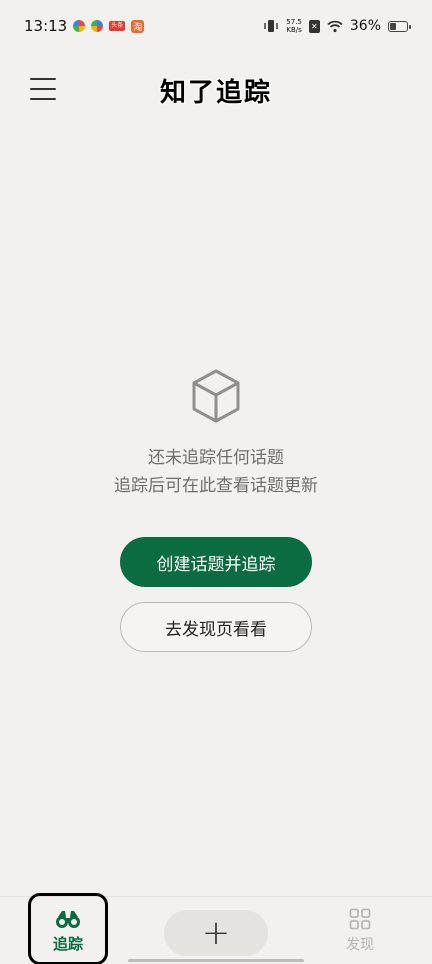 The width and height of the screenshot is (432, 964). Describe the element at coordinates (68, 928) in the screenshot. I see `selected-tab-highlight` at that location.